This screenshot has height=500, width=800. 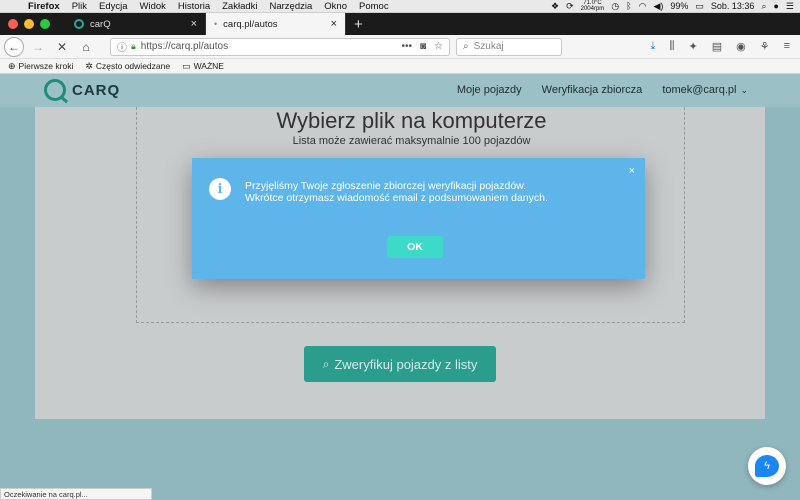 What do you see at coordinates (194, 6) in the screenshot?
I see `menu-historia: Historia` at bounding box center [194, 6].